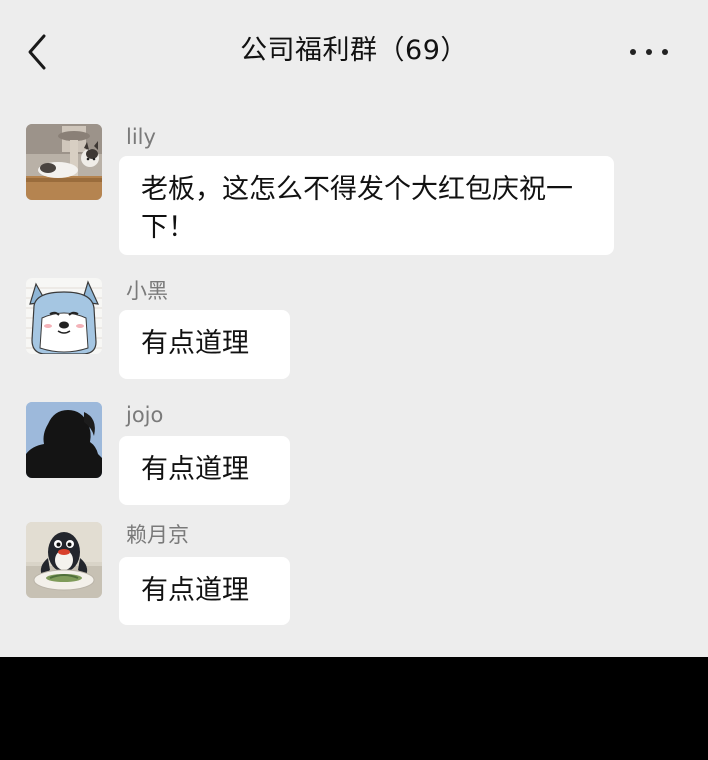 The image size is (708, 760). What do you see at coordinates (354, 574) in the screenshot?
I see `message-item: 赖月京 有点道理` at bounding box center [354, 574].